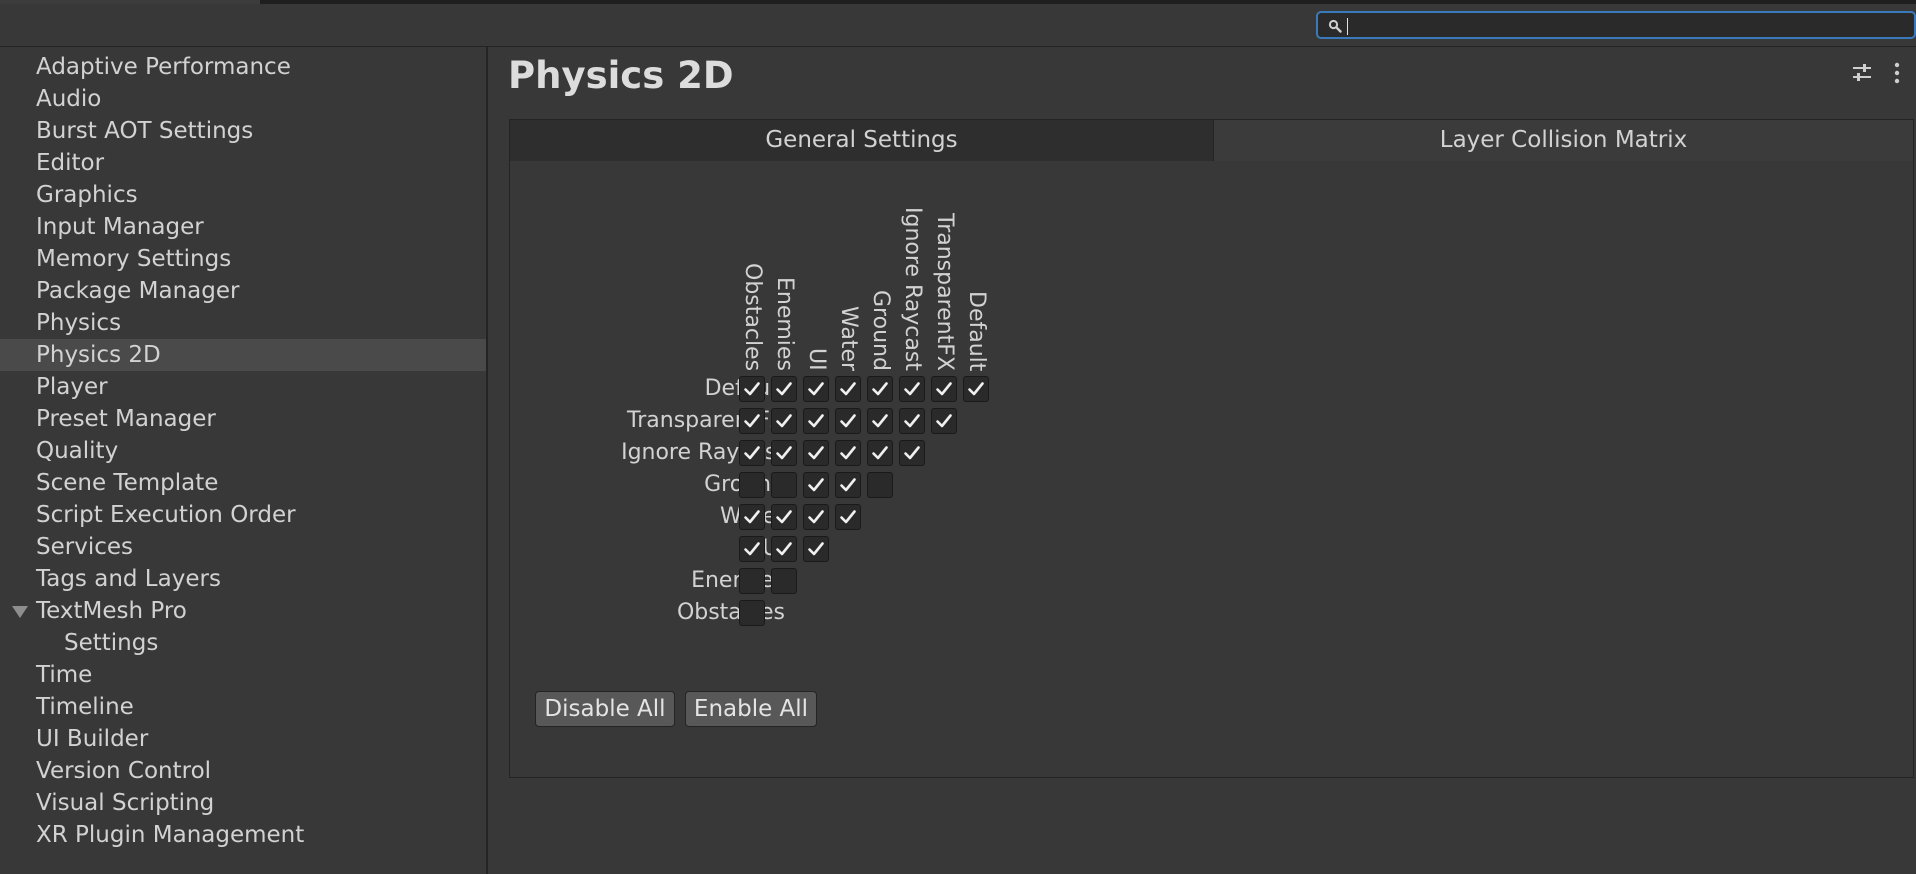 This screenshot has height=874, width=1916. I want to click on kebab-menu-icon, so click(1897, 73).